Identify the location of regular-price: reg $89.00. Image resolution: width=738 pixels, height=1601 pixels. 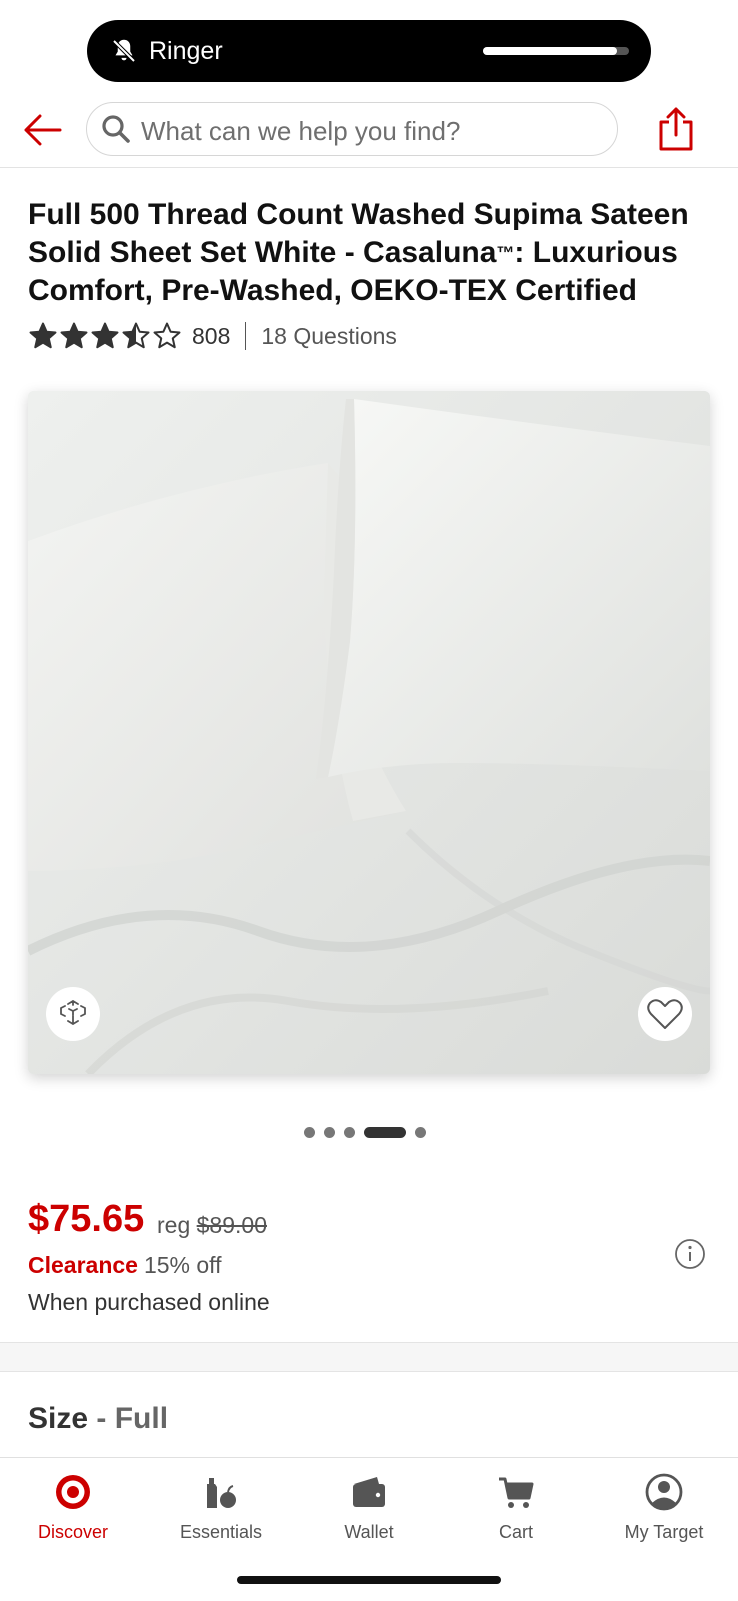
(212, 1225).